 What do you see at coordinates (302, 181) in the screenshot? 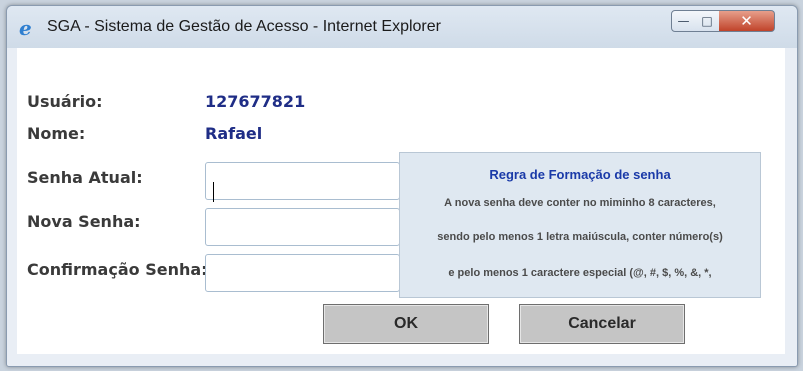
I see `senha-atual-input` at bounding box center [302, 181].